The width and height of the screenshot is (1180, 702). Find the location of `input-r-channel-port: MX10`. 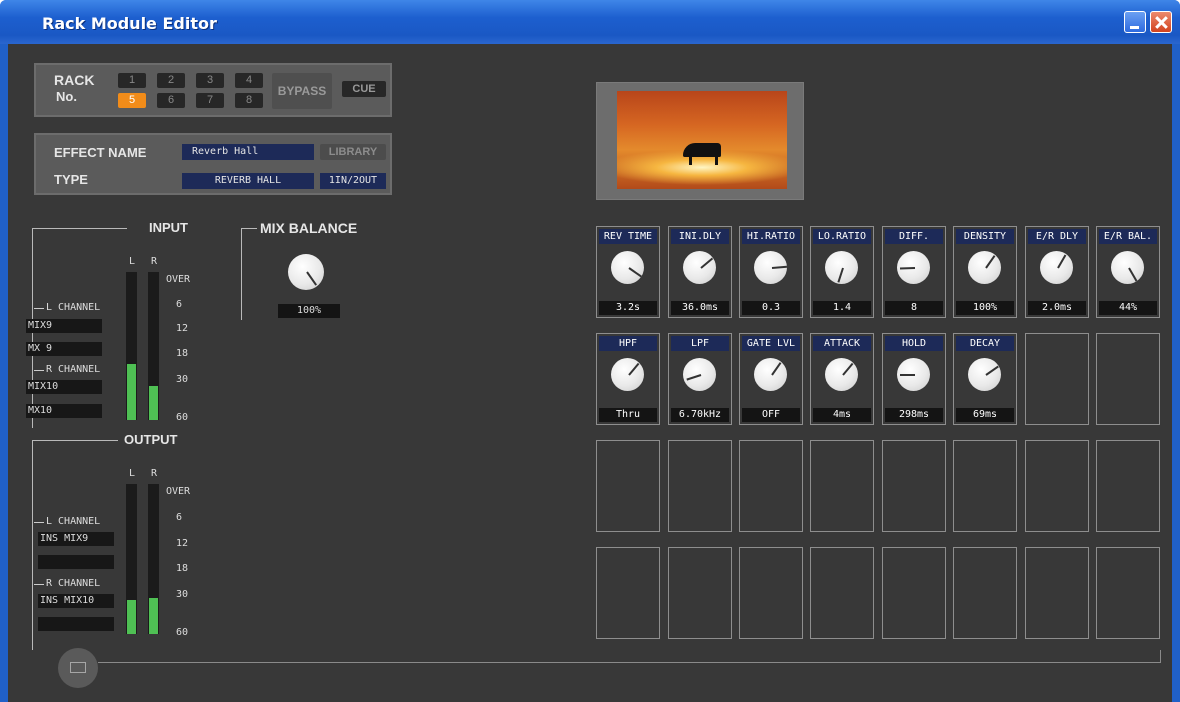

input-r-channel-port: MX10 is located at coordinates (64, 411).